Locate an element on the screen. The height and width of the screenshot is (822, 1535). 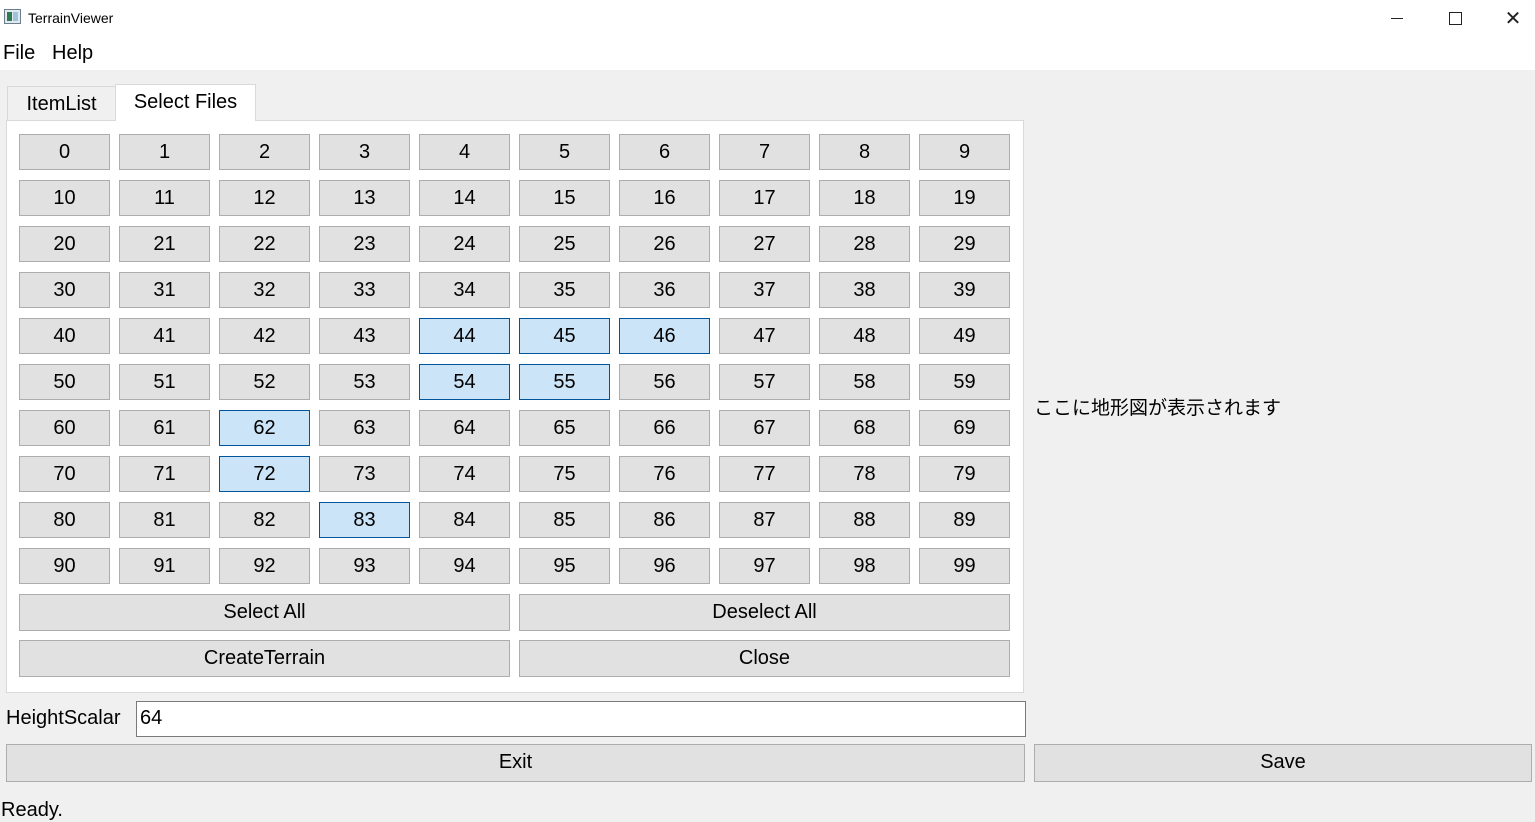
file-toggle-16: 16 is located at coordinates (664, 198).